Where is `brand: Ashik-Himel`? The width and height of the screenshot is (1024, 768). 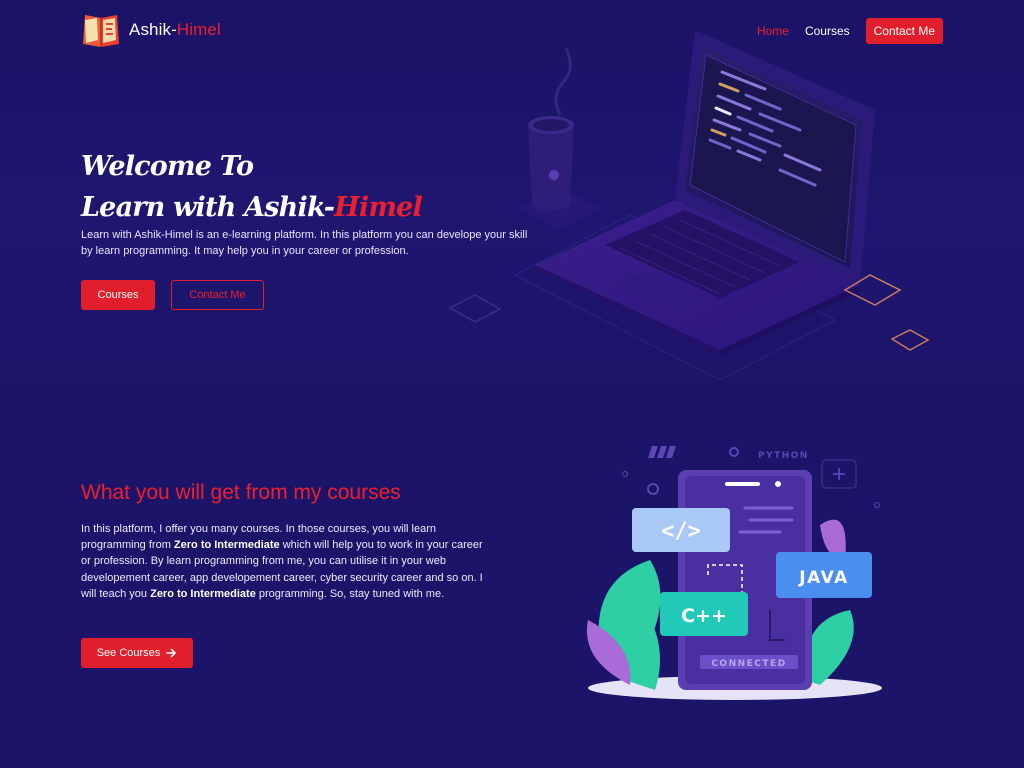 brand: Ashik-Himel is located at coordinates (151, 30).